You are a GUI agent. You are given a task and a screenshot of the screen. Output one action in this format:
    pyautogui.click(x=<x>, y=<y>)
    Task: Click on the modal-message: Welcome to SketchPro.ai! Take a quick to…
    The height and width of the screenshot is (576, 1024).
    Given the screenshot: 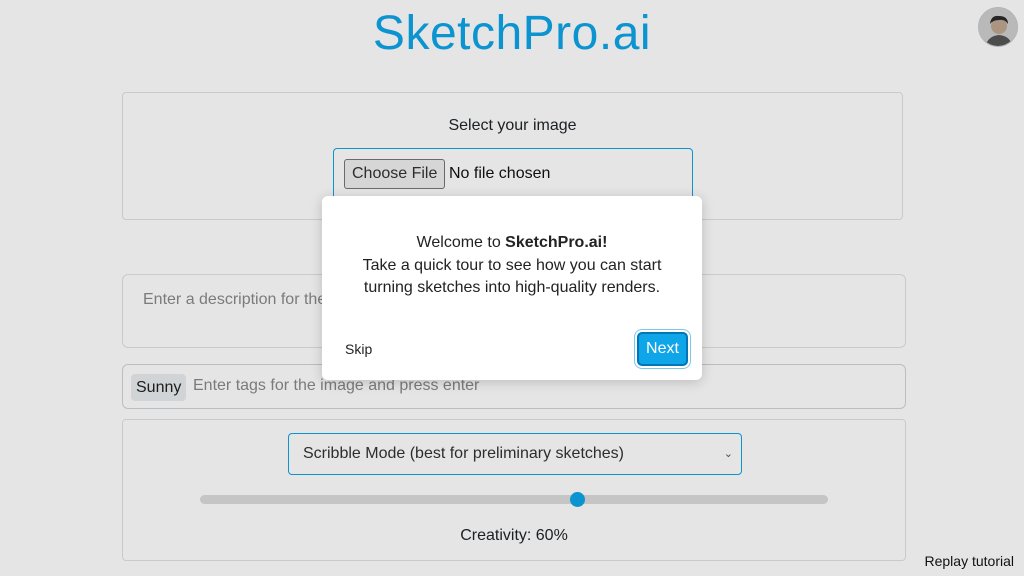 What is the action you would take?
    pyautogui.click(x=512, y=266)
    